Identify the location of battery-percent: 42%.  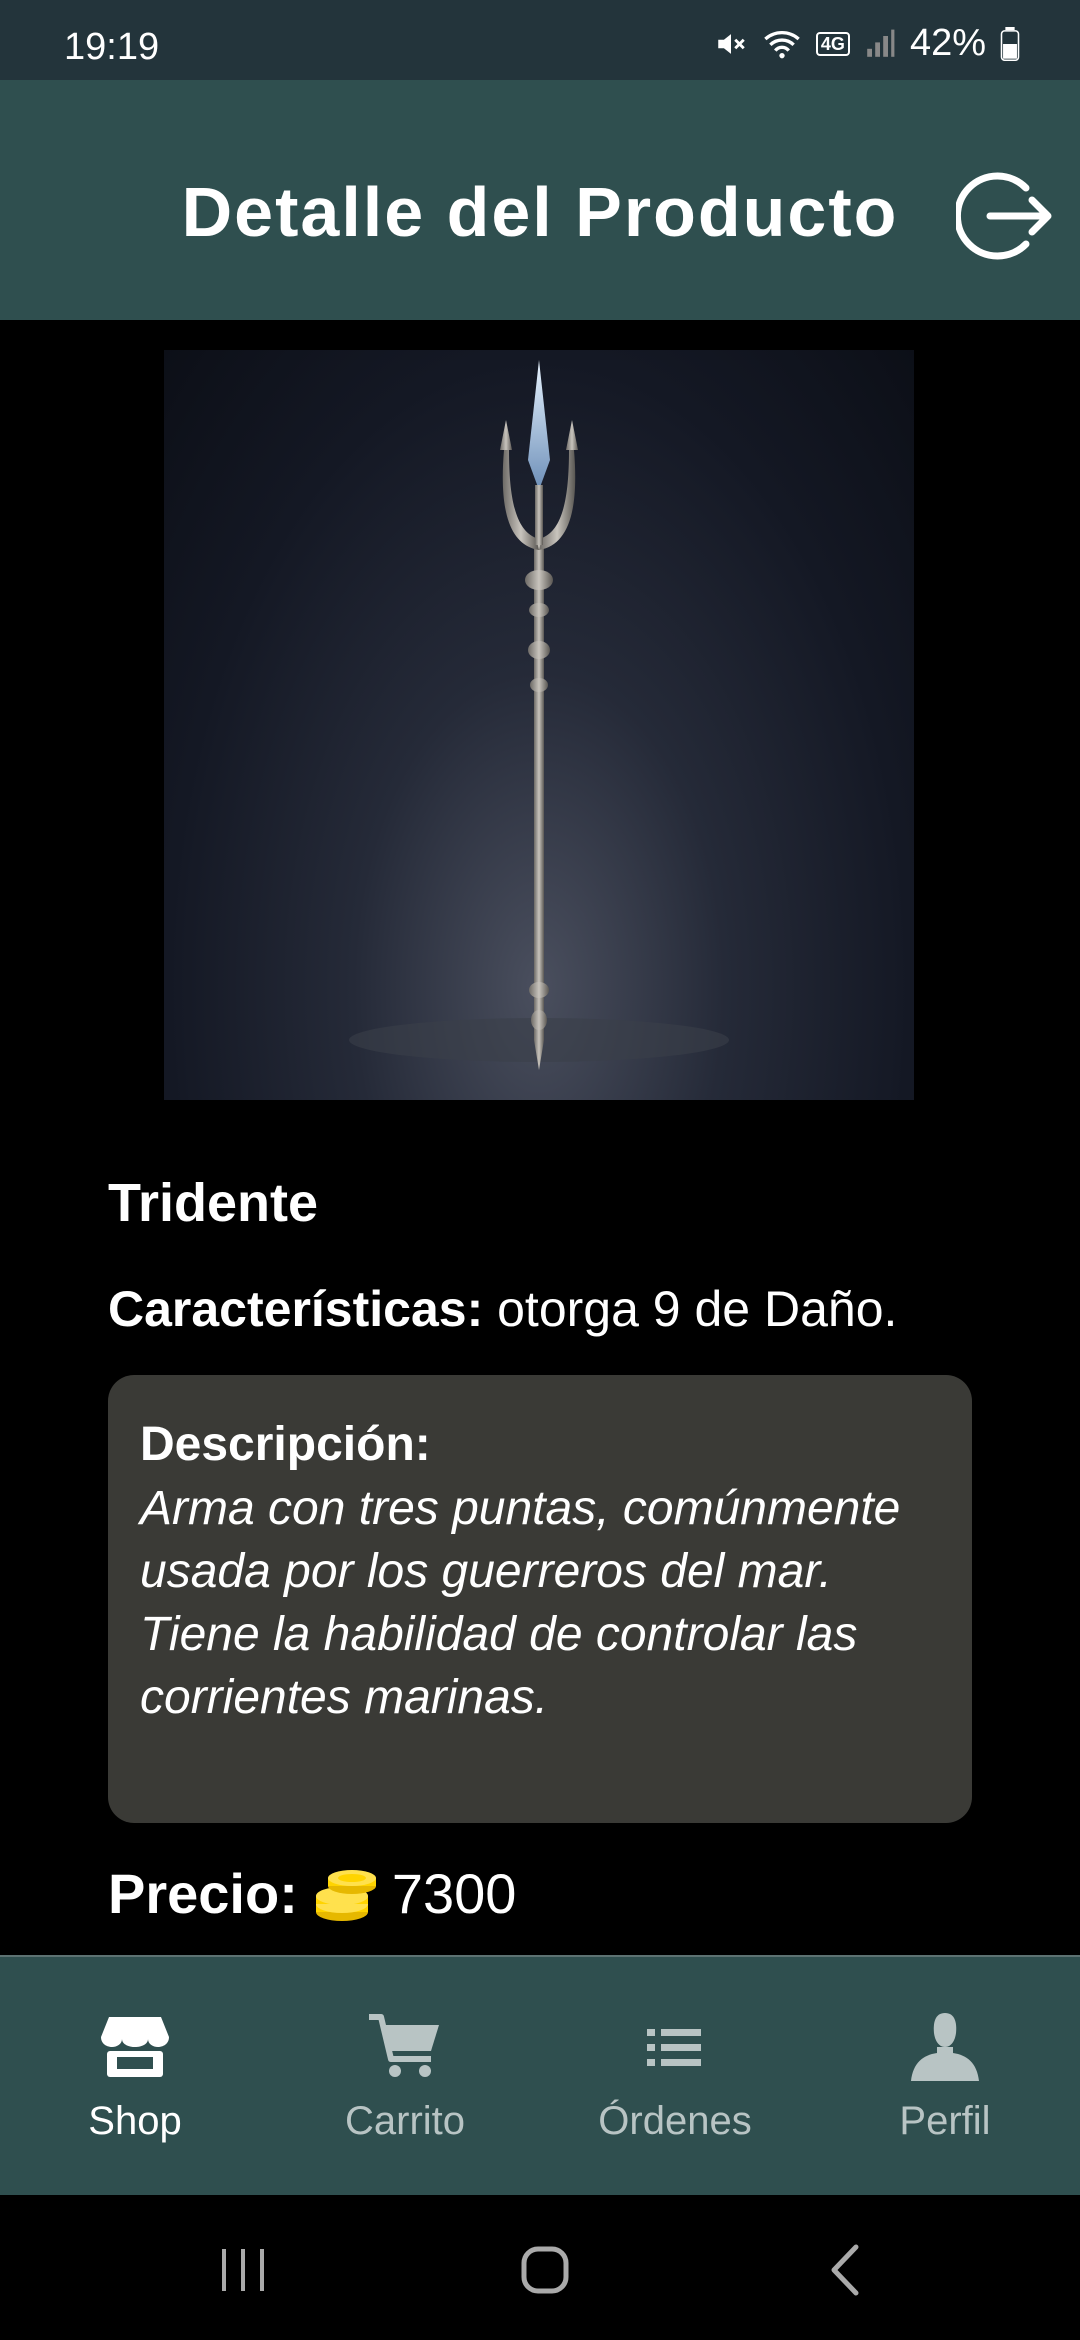
(947, 43).